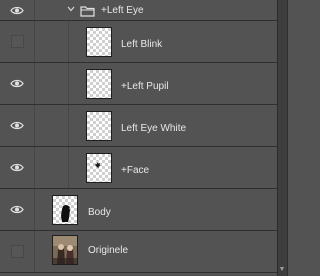 This screenshot has height=276, width=320. I want to click on folder-icon, so click(87, 13).